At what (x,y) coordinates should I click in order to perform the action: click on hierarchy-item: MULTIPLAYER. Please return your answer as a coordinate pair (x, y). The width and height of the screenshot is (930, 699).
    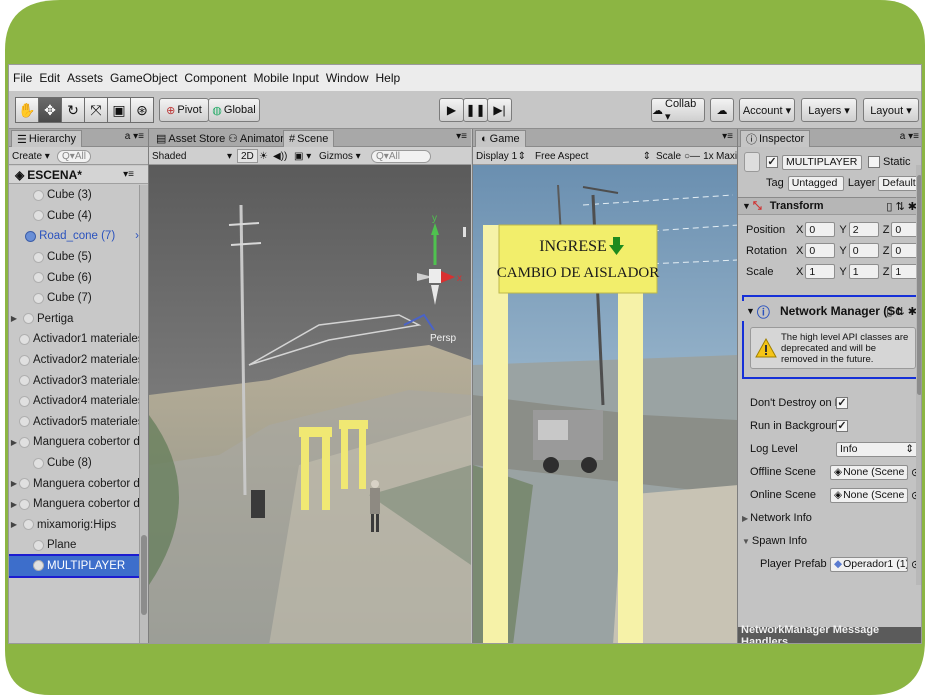
    Looking at the image, I should click on (75, 566).